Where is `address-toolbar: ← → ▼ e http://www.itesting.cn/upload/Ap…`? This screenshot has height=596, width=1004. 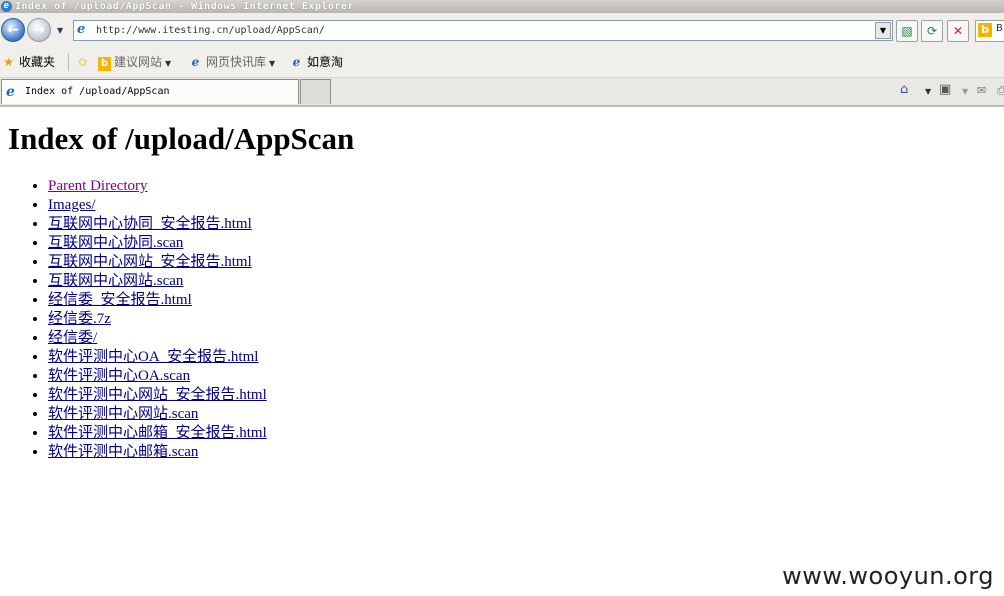
address-toolbar: ← → ▼ e http://www.itesting.cn/upload/Ap… is located at coordinates (502, 30).